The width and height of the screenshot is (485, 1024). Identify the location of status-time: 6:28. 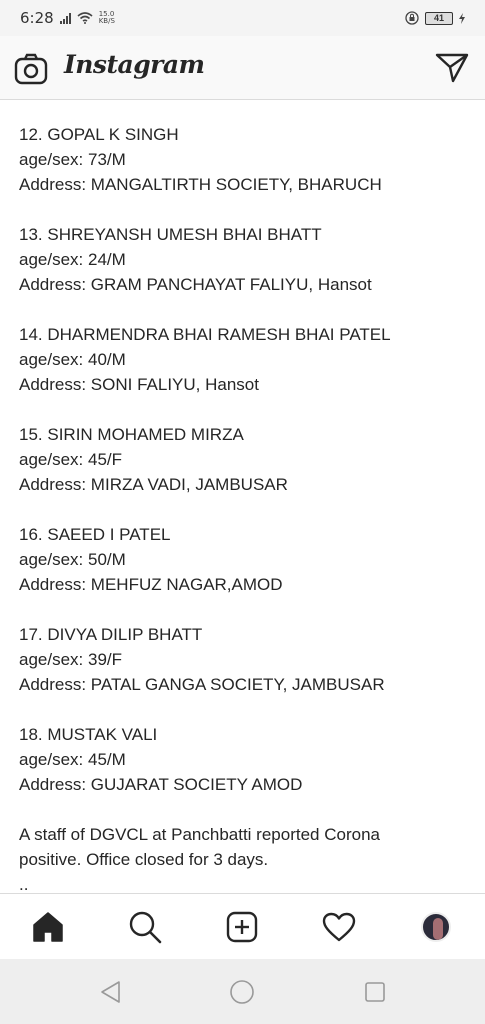
(37, 18).